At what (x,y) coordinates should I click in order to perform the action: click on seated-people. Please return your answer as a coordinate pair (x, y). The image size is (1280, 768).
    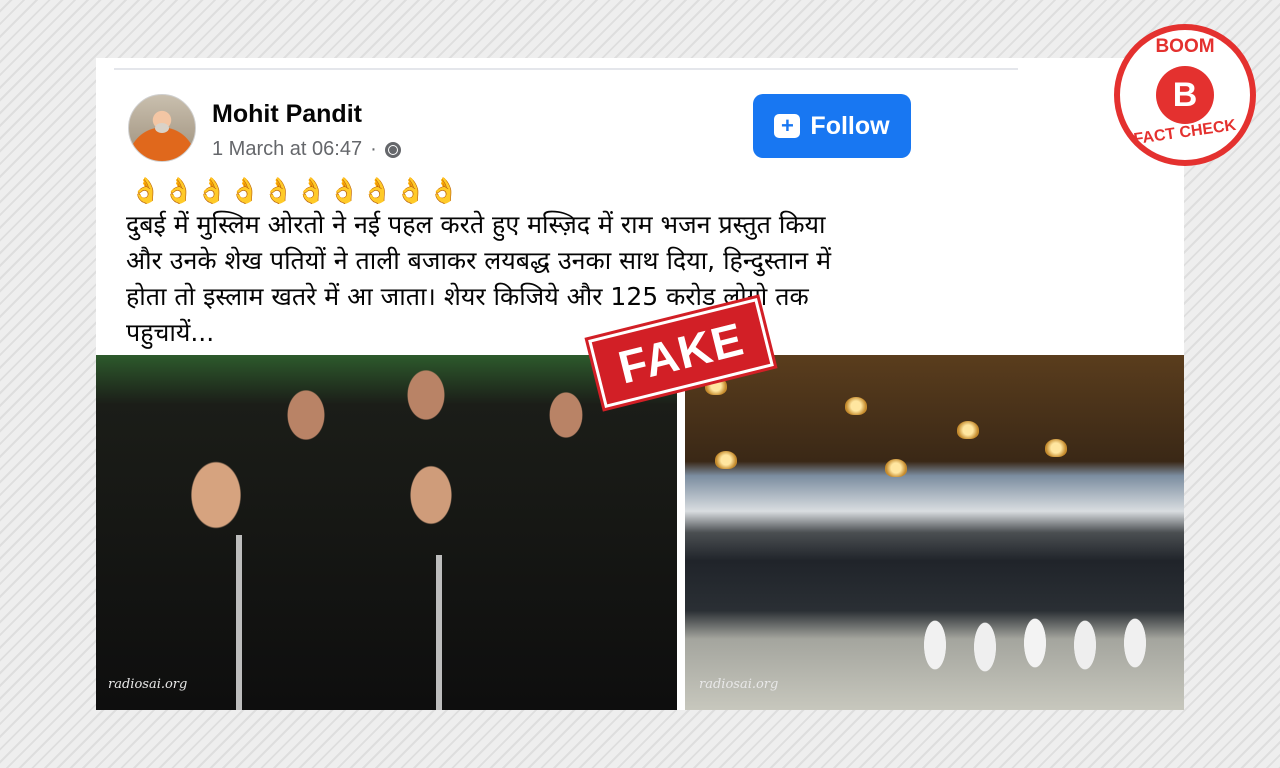
    Looking at the image, I should click on (1044, 640).